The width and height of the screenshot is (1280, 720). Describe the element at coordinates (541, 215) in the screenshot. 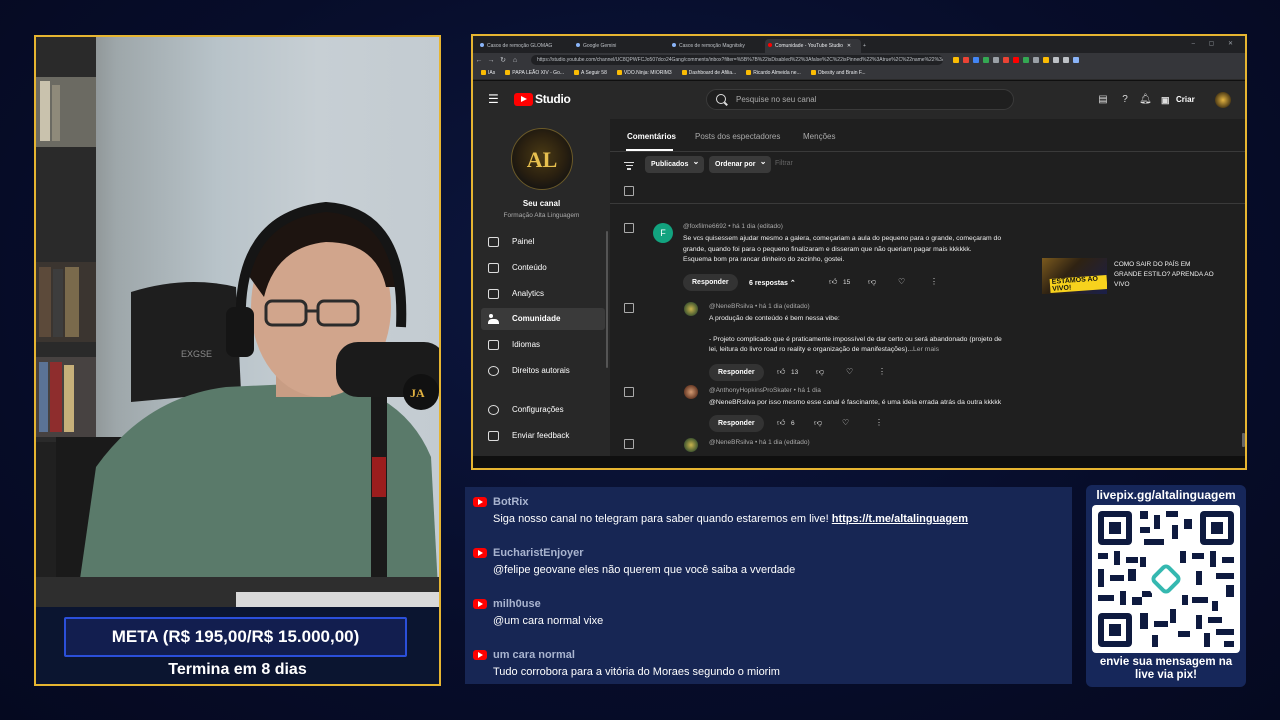

I see `channel-name: Formação Alta Linguagem` at that location.